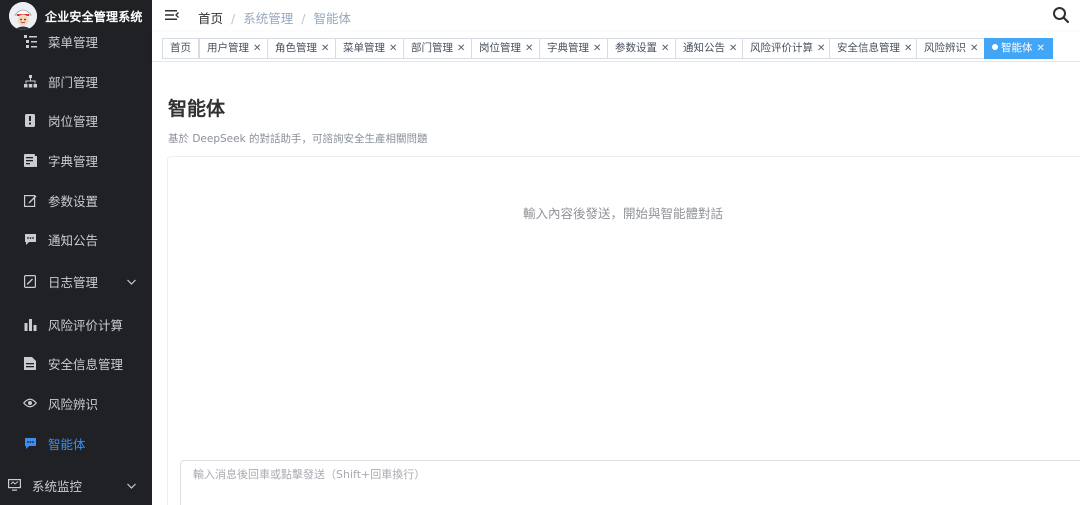  I want to click on tag-post: 岗位管理 ✕, so click(506, 48).